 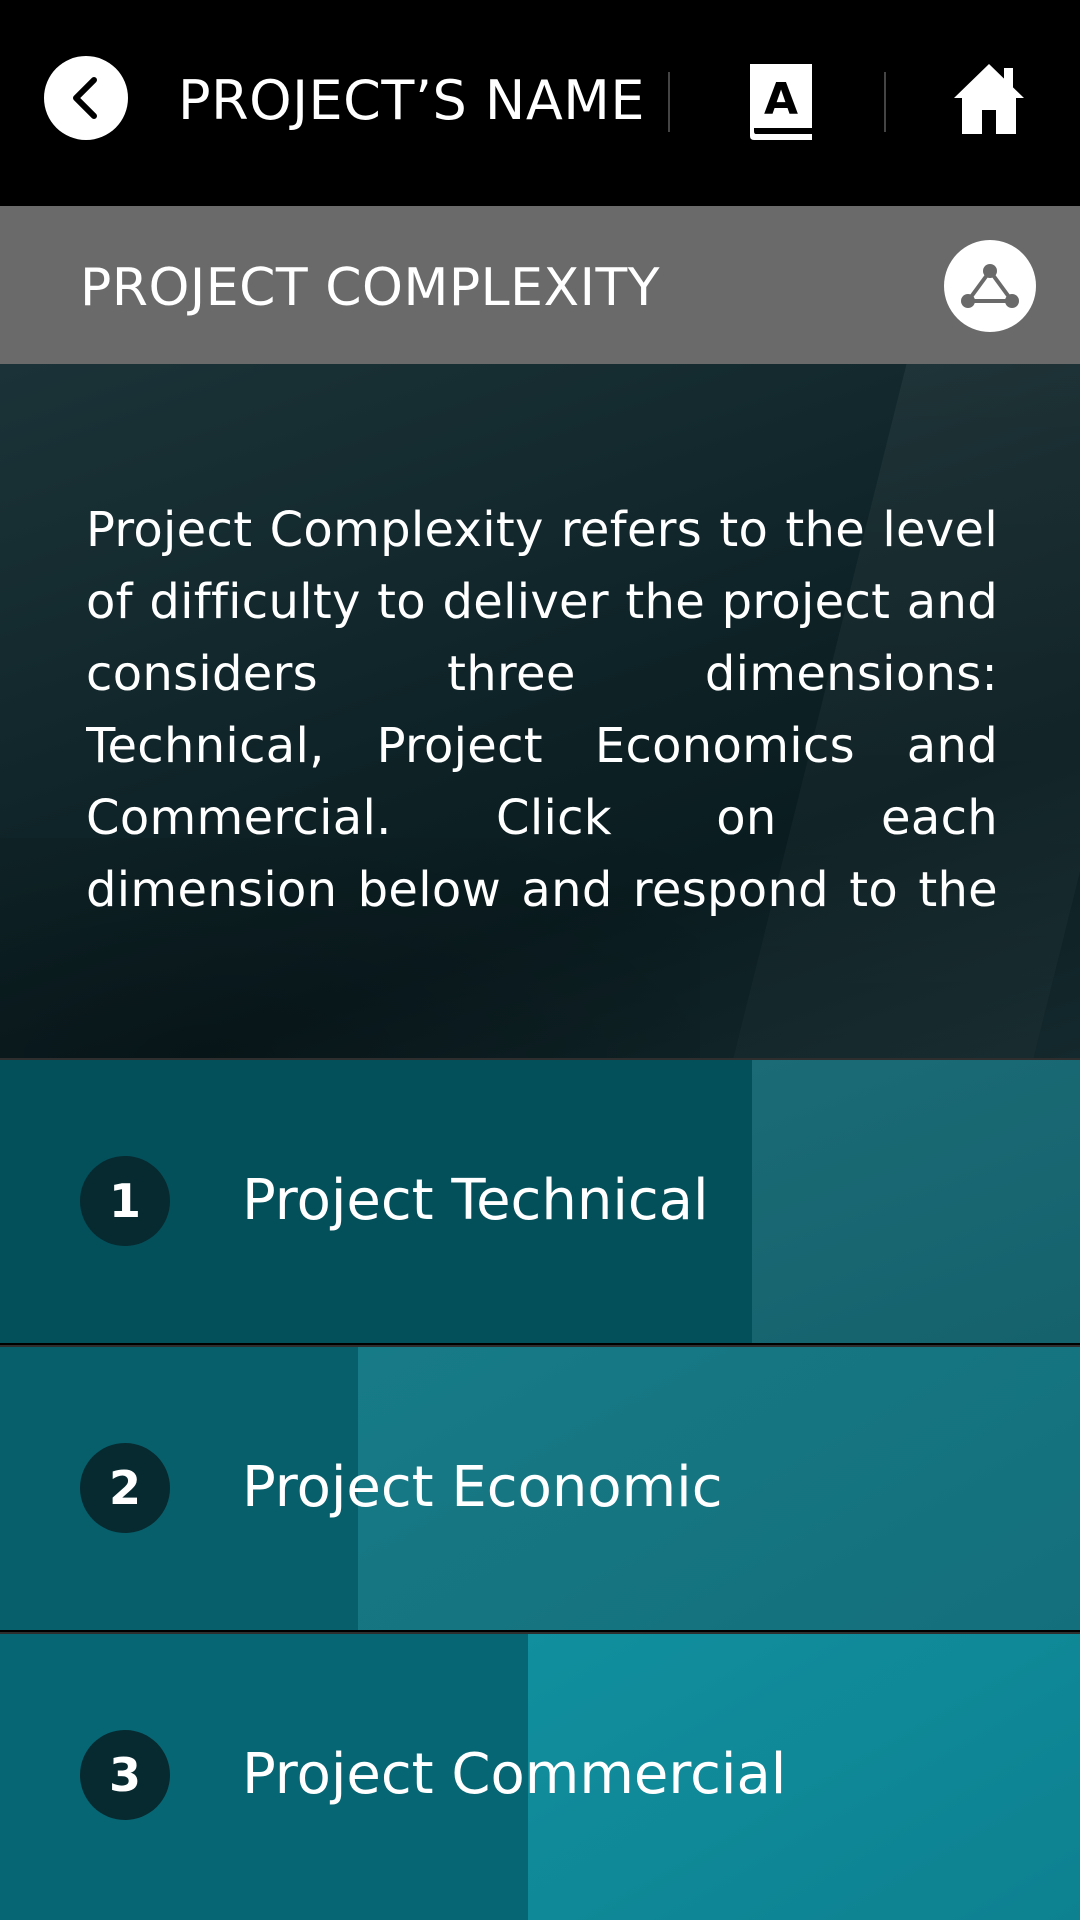 I want to click on glossary-button: A, so click(x=782, y=102).